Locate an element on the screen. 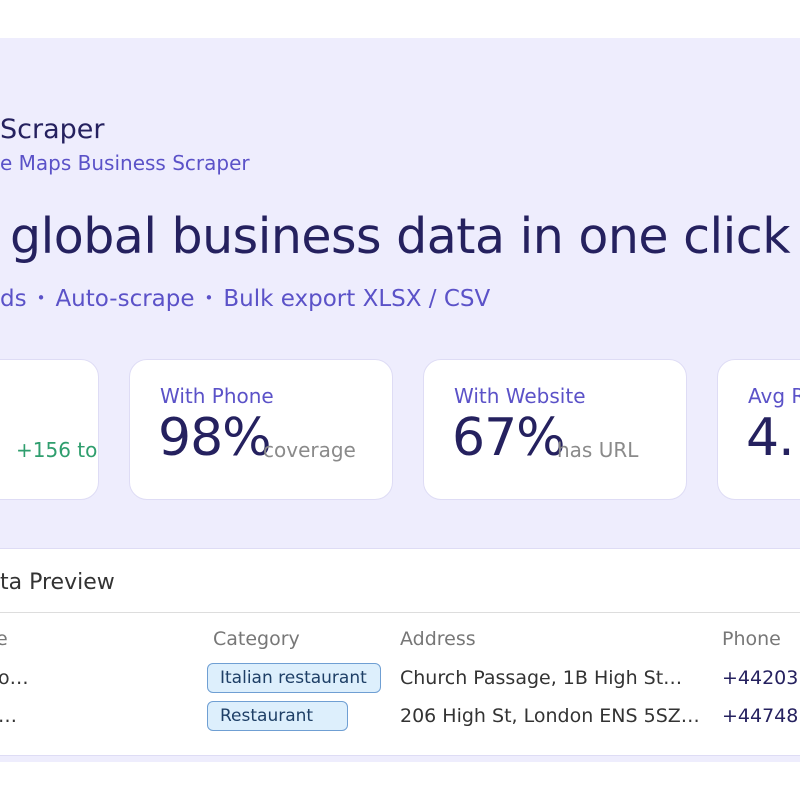 This screenshot has height=800, width=800. stat-label: Avg R is located at coordinates (774, 396).